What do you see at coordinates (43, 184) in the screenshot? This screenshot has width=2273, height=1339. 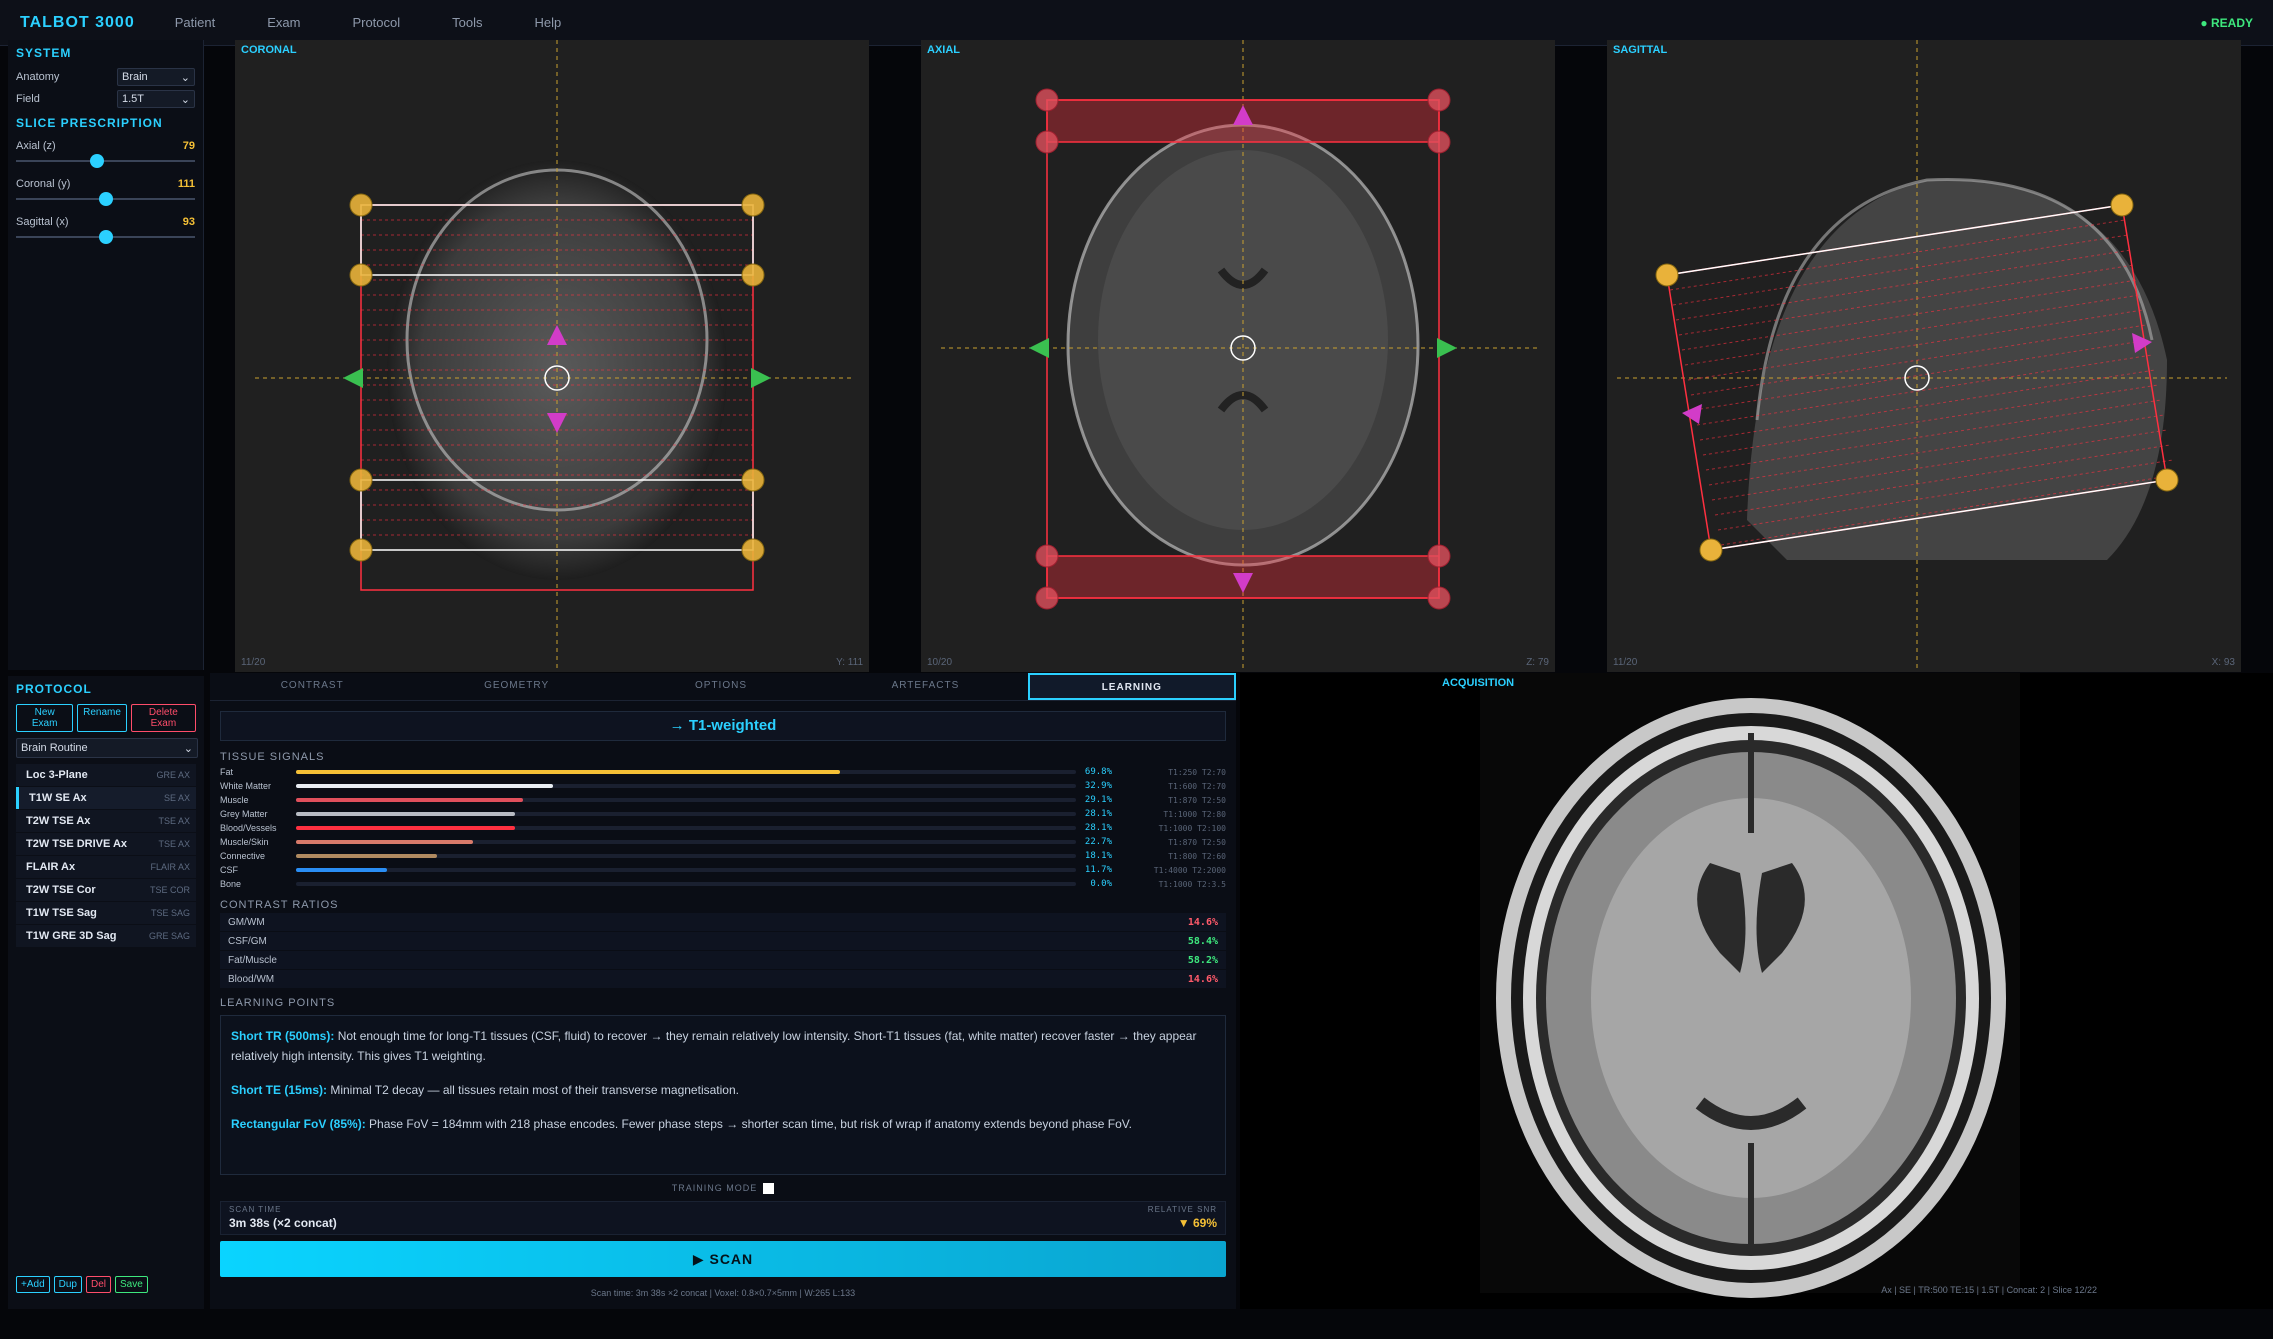 I see `coronal-label: Coronal (y)` at bounding box center [43, 184].